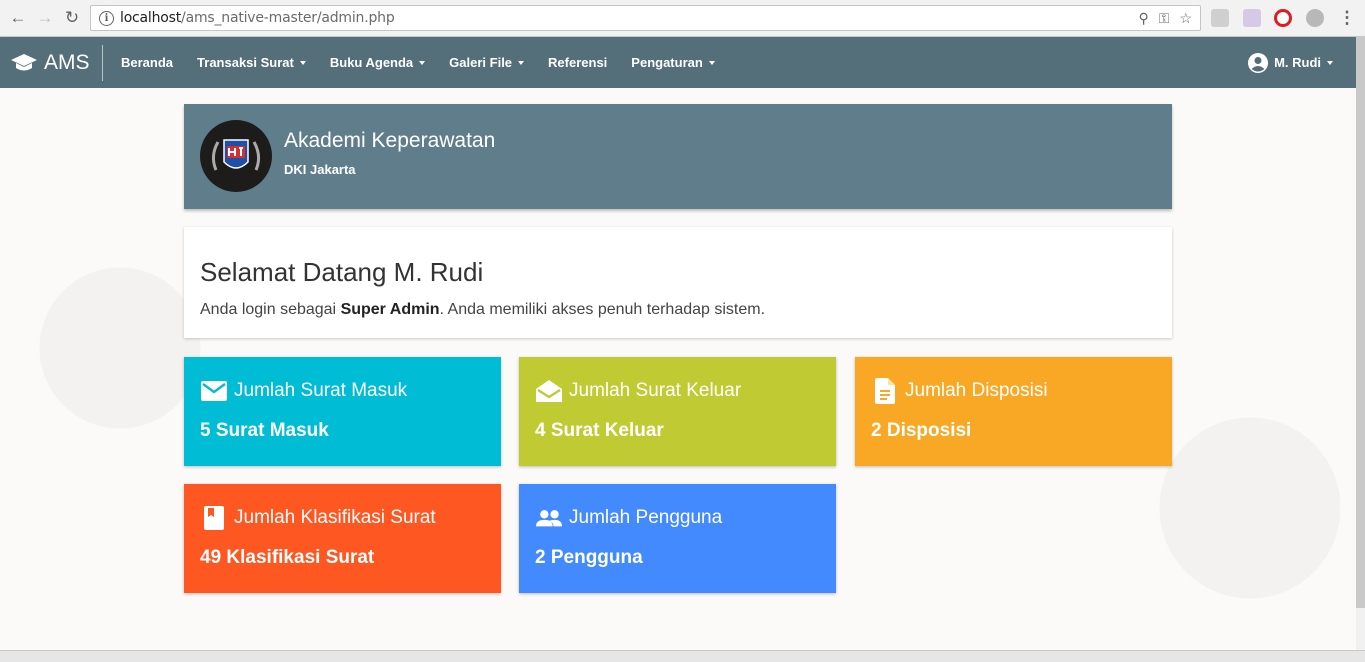 Image resolution: width=1365 pixels, height=662 pixels. Describe the element at coordinates (1283, 18) in the screenshot. I see `opera-extension-icon` at that location.